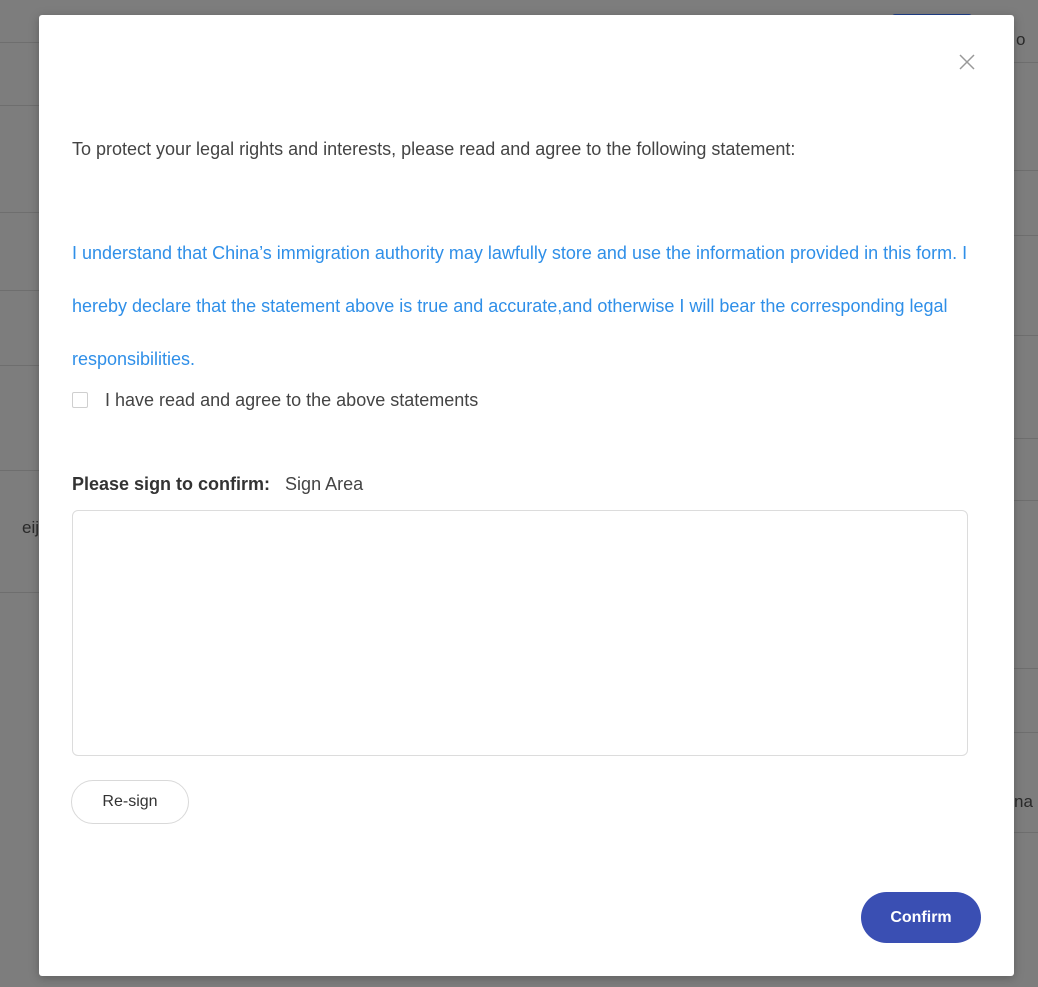 This screenshot has height=987, width=1038. What do you see at coordinates (130, 802) in the screenshot?
I see `resign-button: Re-sign` at bounding box center [130, 802].